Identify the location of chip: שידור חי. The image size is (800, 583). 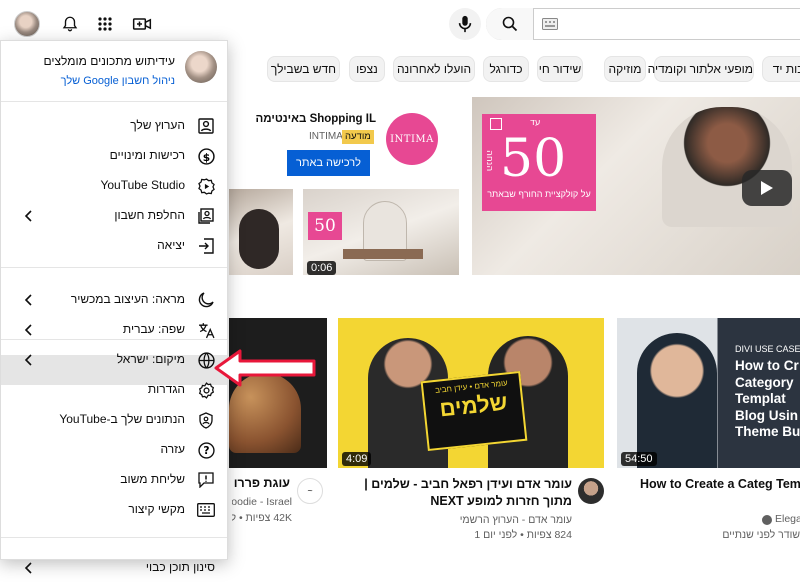
(560, 69).